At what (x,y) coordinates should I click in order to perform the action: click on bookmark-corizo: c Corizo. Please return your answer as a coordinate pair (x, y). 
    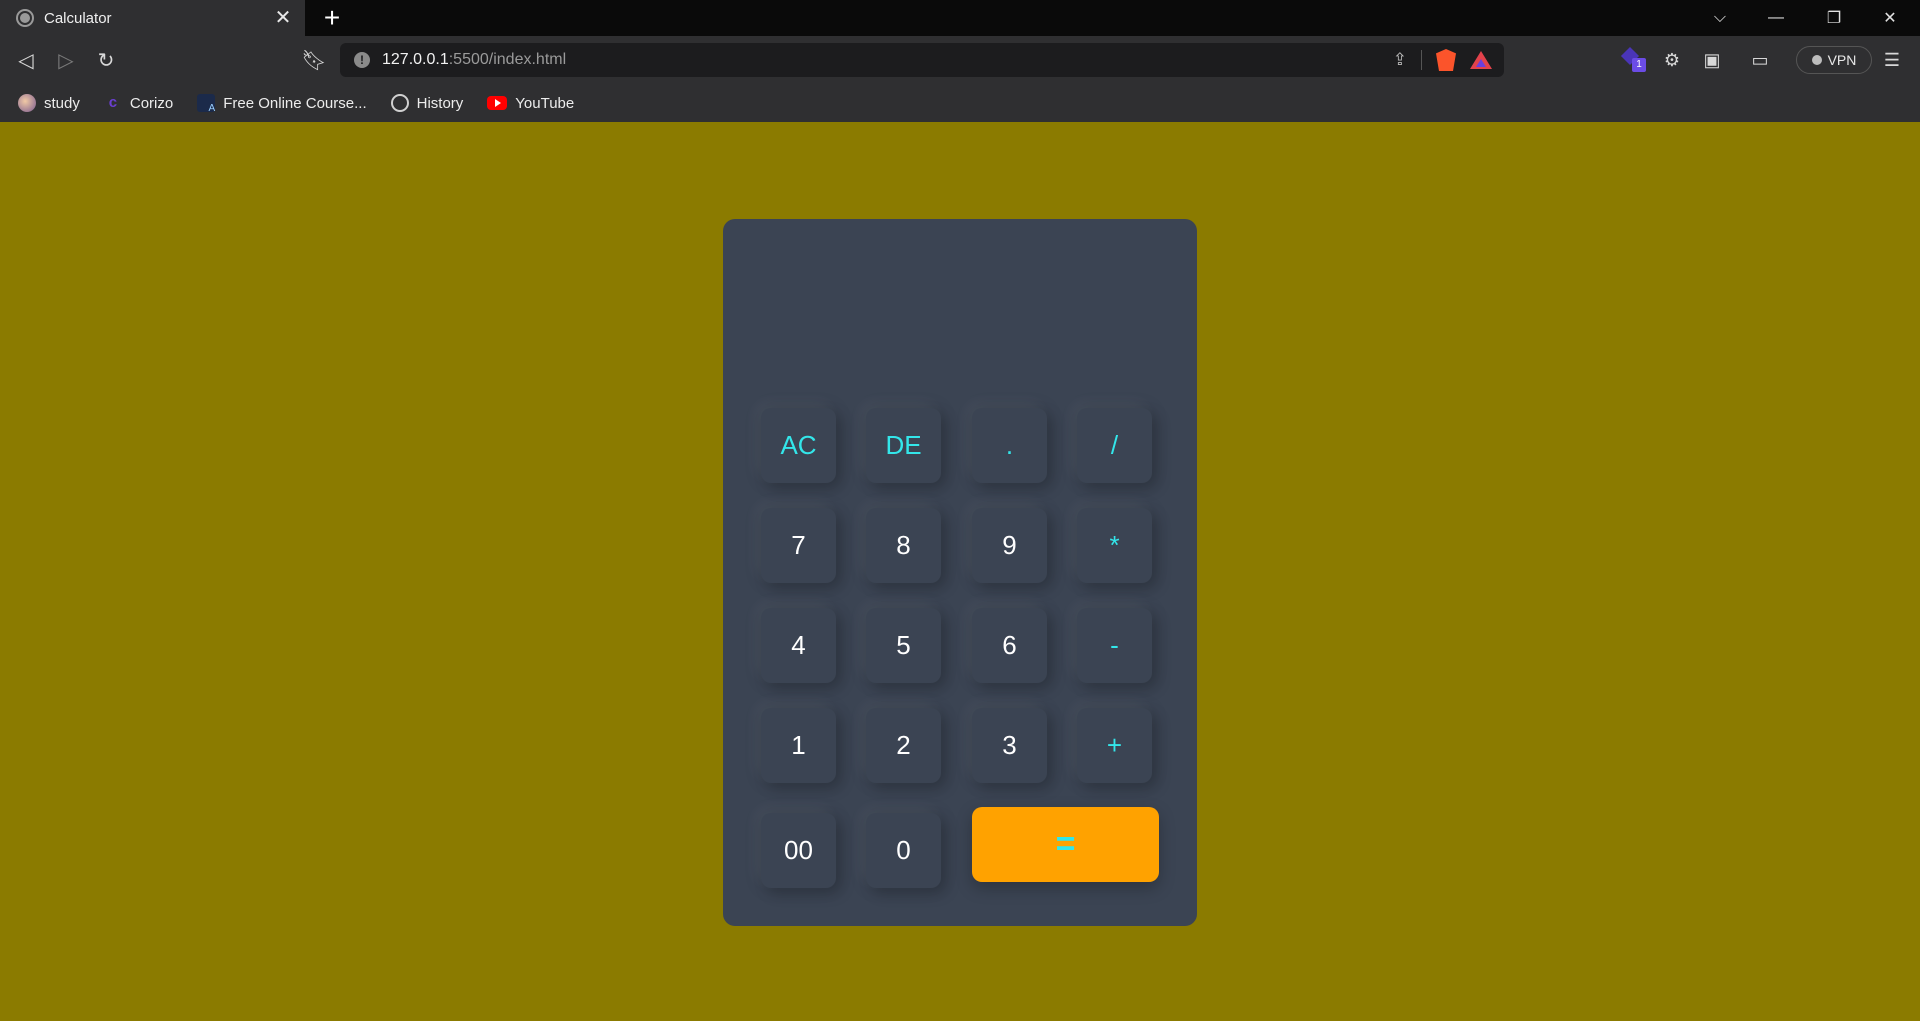
    Looking at the image, I should click on (139, 103).